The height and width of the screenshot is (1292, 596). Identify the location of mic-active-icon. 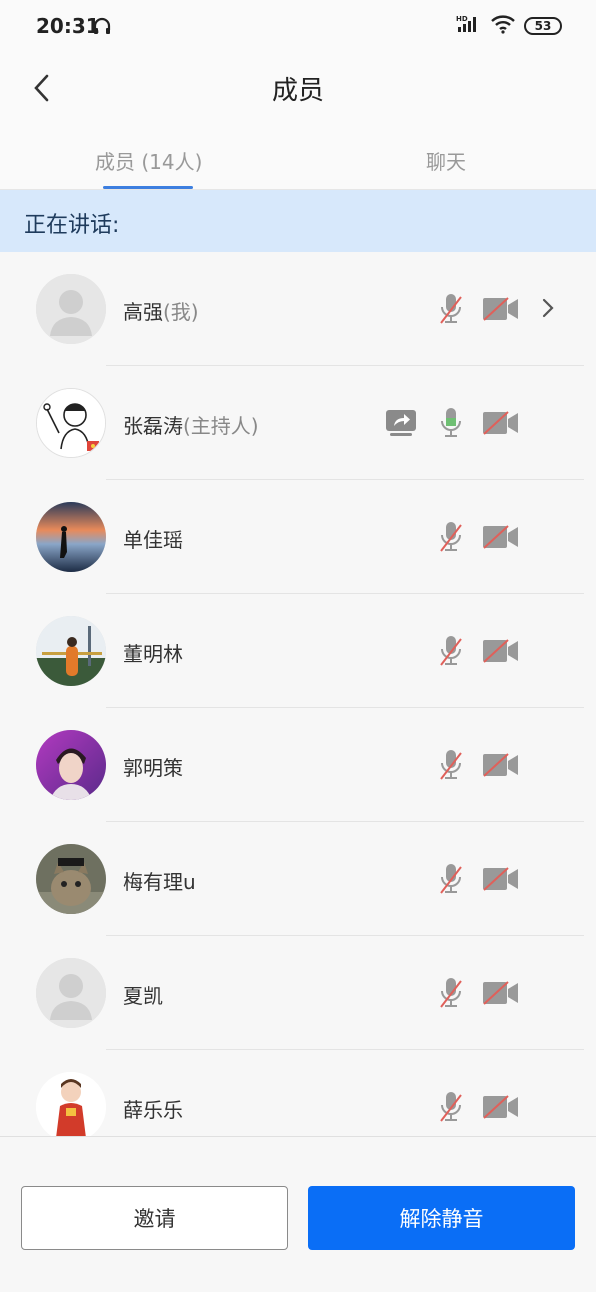
(451, 425).